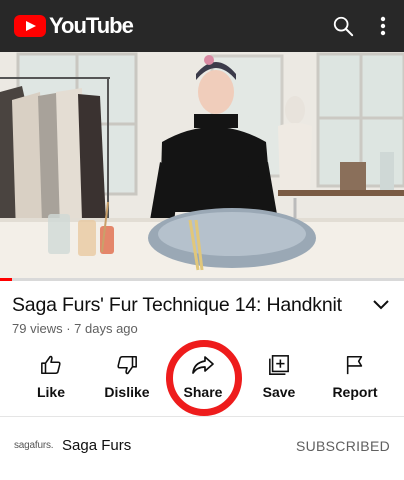  What do you see at coordinates (279, 392) in the screenshot?
I see `save-label: Save` at bounding box center [279, 392].